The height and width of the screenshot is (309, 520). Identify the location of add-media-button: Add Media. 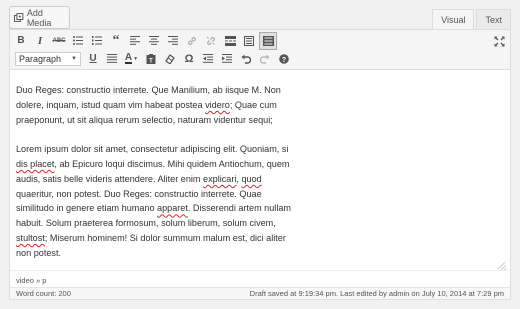
(39, 17).